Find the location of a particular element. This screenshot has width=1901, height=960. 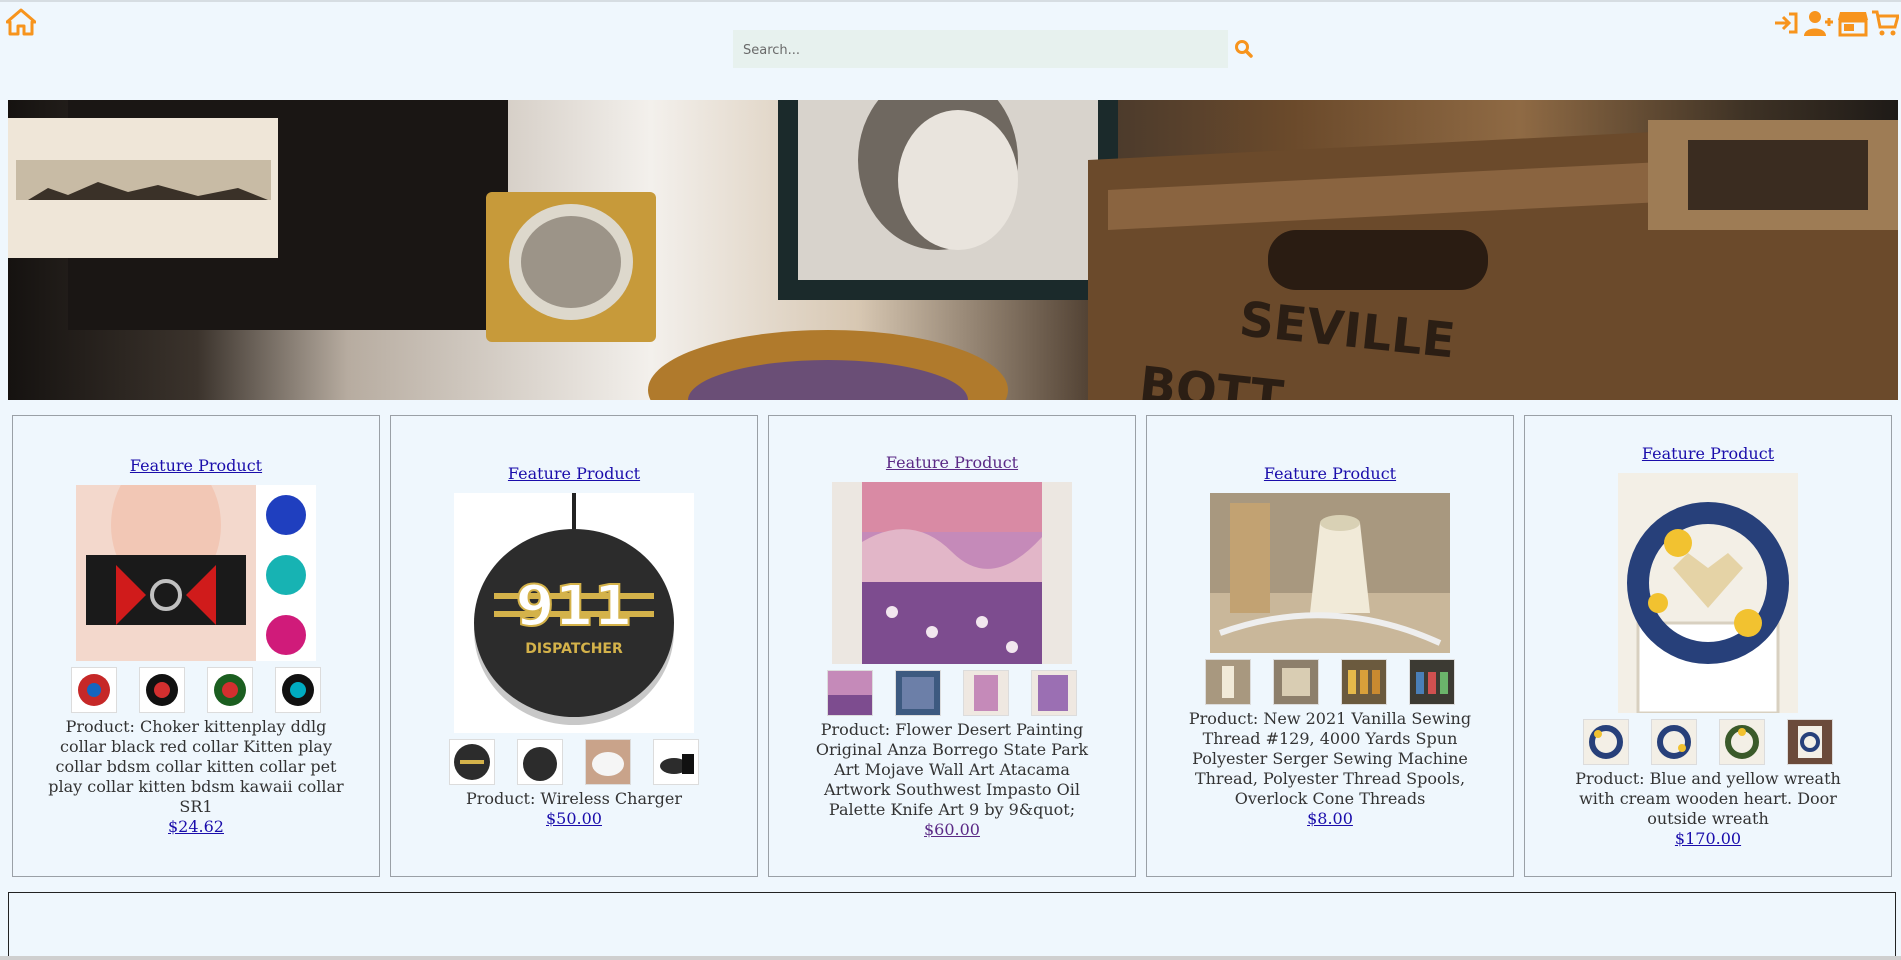

product-price: $8.00 is located at coordinates (1330, 818).